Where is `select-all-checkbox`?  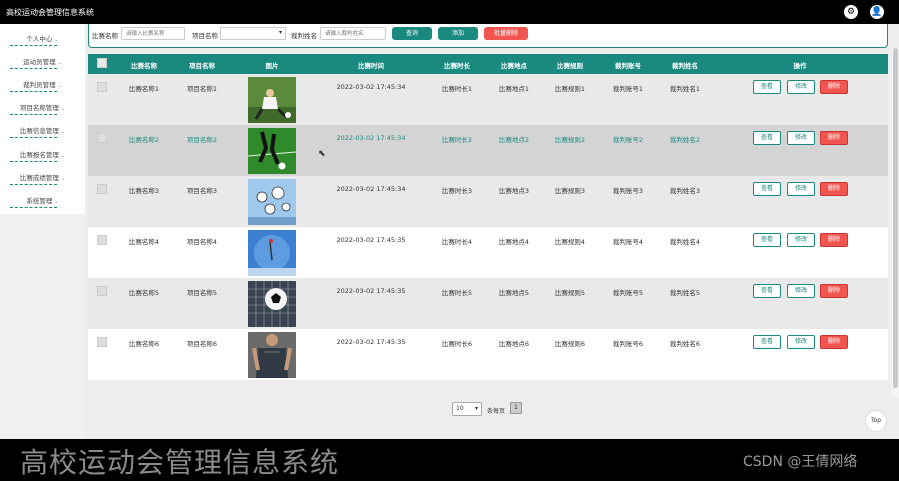 select-all-checkbox is located at coordinates (102, 63).